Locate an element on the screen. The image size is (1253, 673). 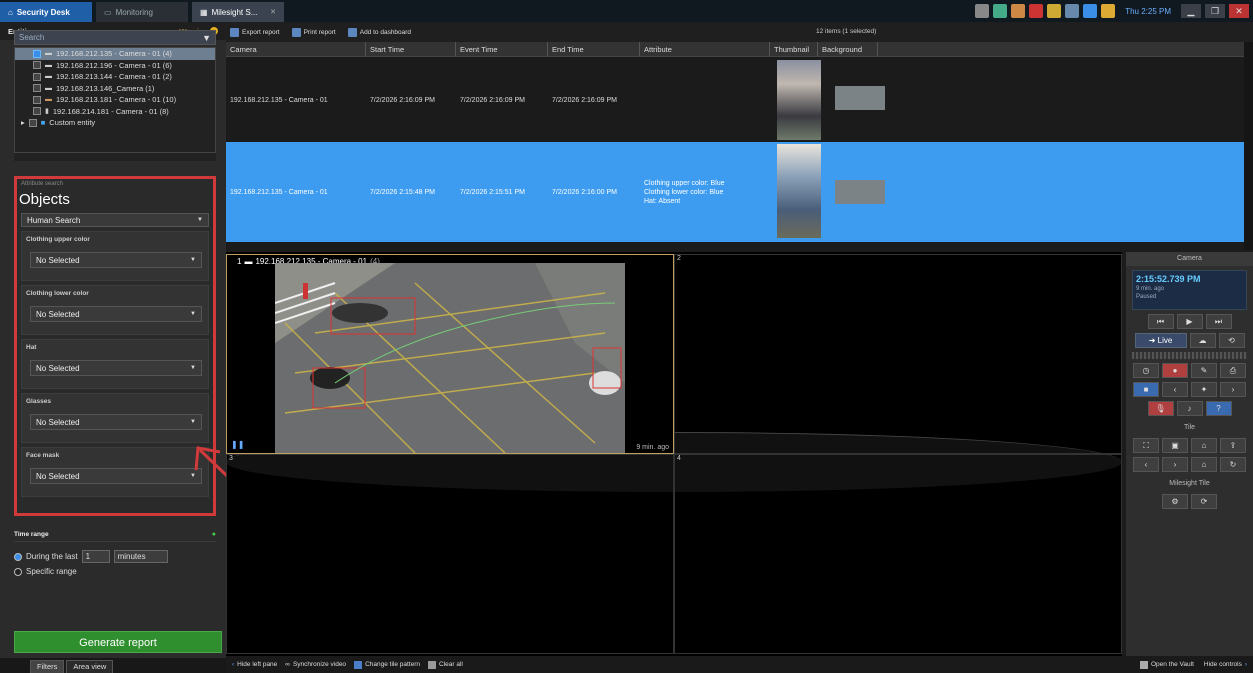
unit-dropdown: minutes is located at coordinates (140, 556).